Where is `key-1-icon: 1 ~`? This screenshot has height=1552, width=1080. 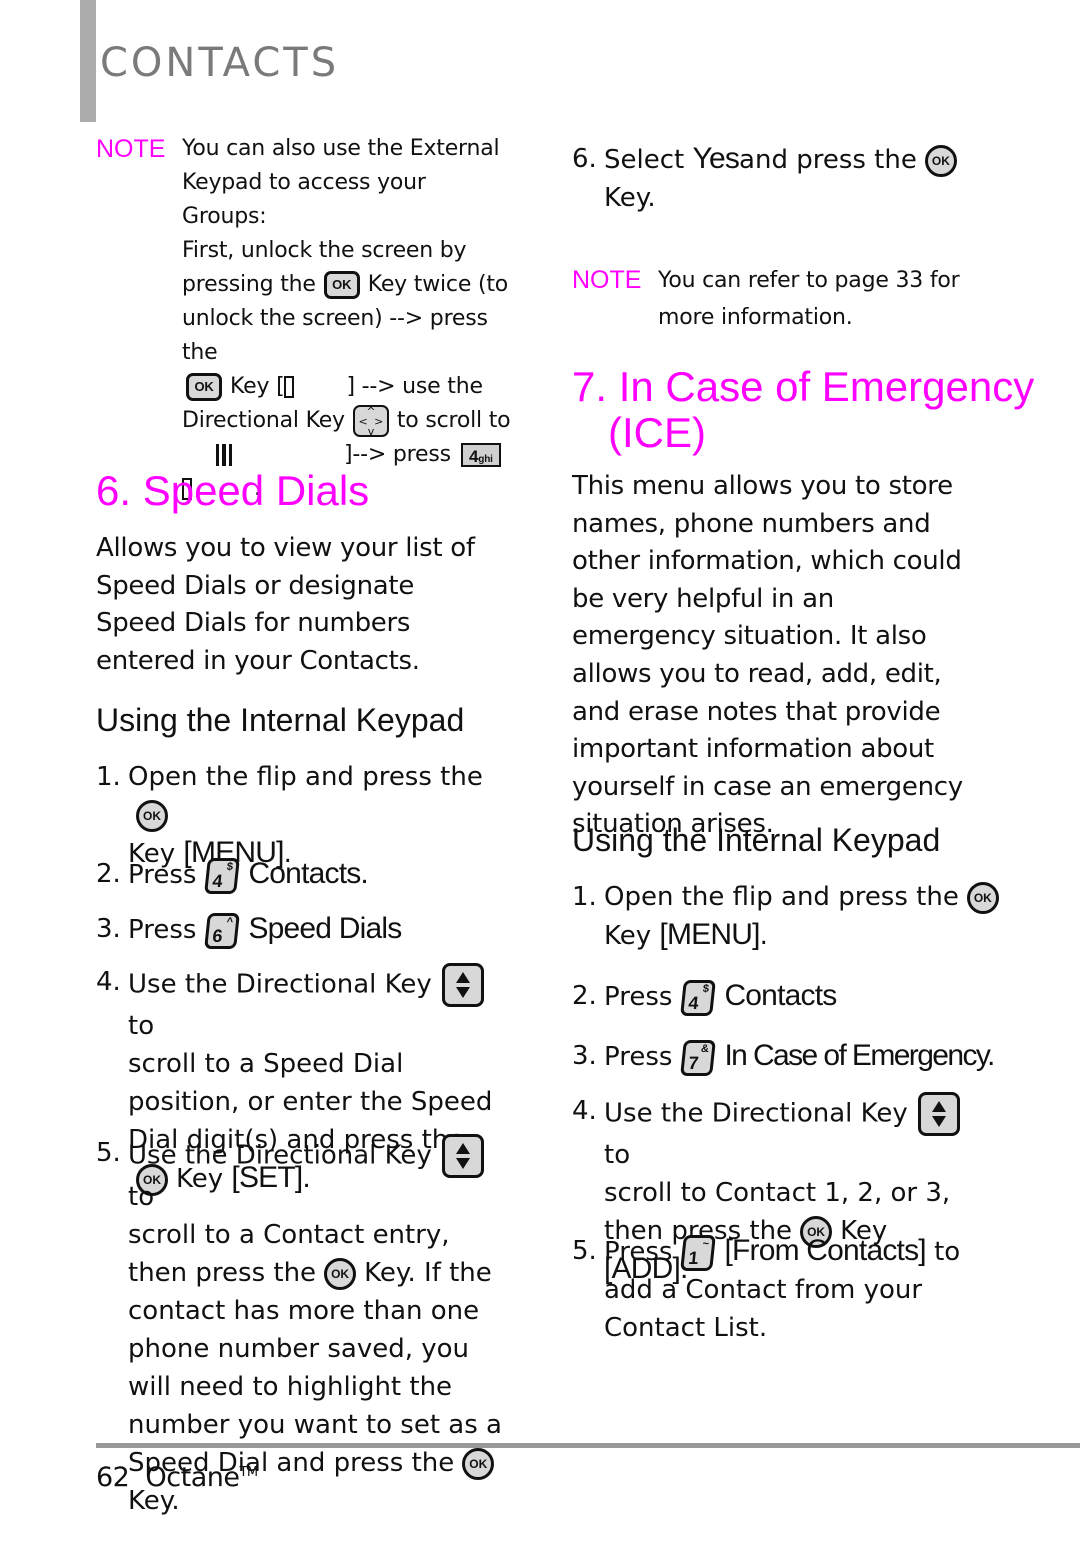
key-1-icon: 1 ~ is located at coordinates (698, 1252).